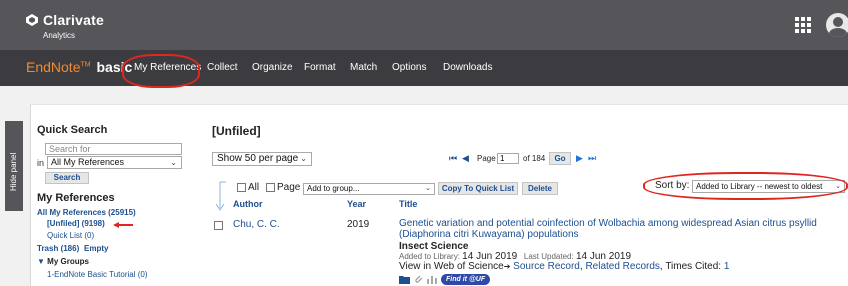 The height and width of the screenshot is (286, 848). What do you see at coordinates (76, 198) in the screenshot?
I see `my-references-title: My References` at bounding box center [76, 198].